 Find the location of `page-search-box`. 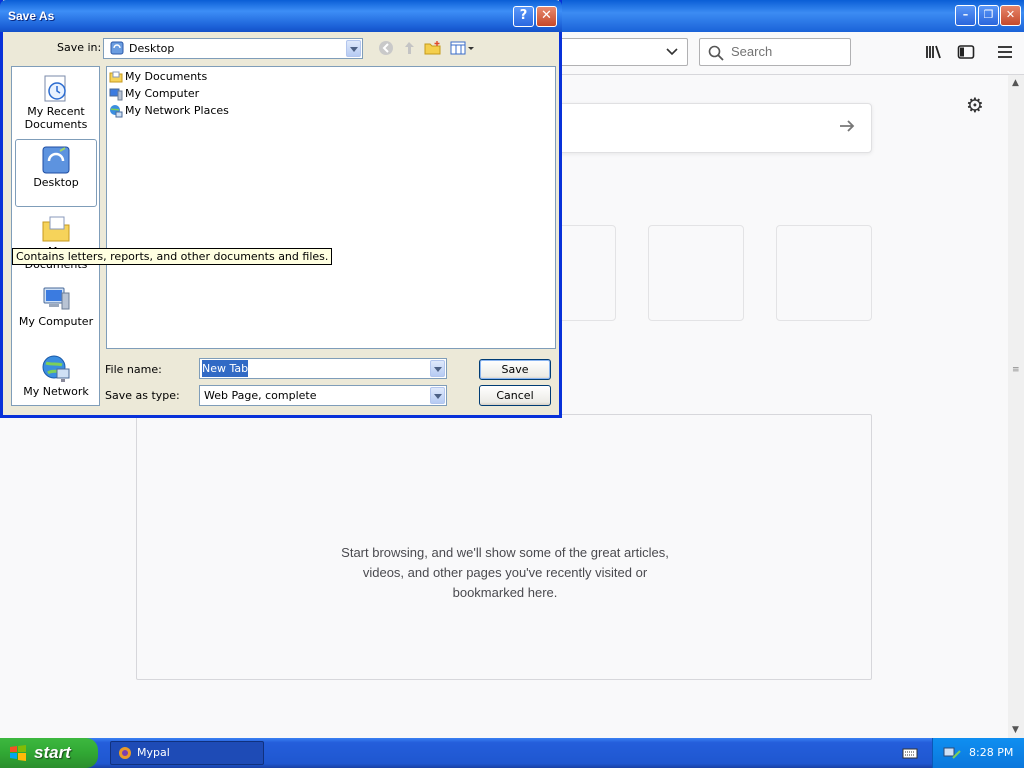

page-search-box is located at coordinates (711, 128).